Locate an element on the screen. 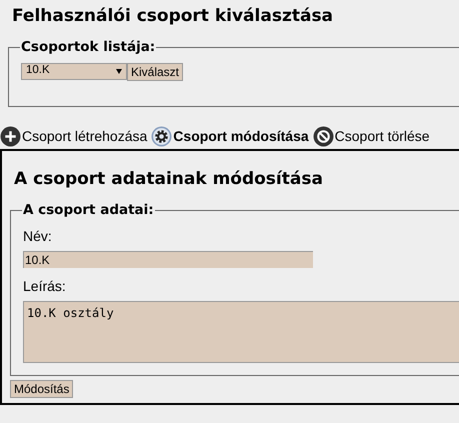 This screenshot has height=423, width=459. field-label: Név: is located at coordinates (38, 236).